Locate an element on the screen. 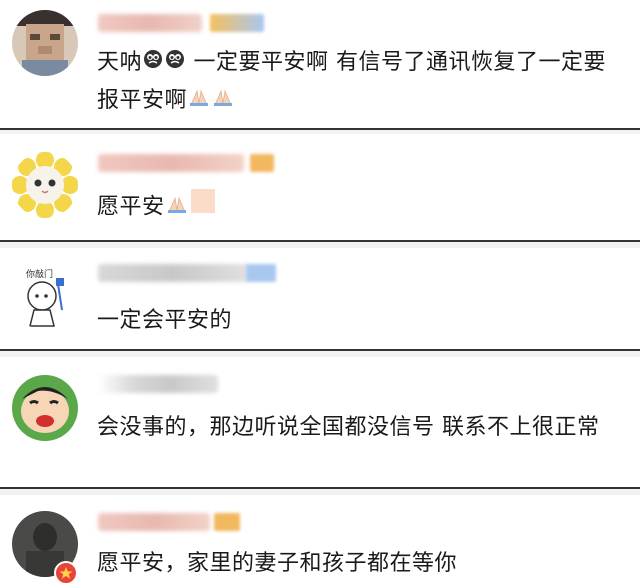 This screenshot has width=640, height=587. comment-text-part: 愿平安，家里的妻子和孩子都在等你 is located at coordinates (277, 563).